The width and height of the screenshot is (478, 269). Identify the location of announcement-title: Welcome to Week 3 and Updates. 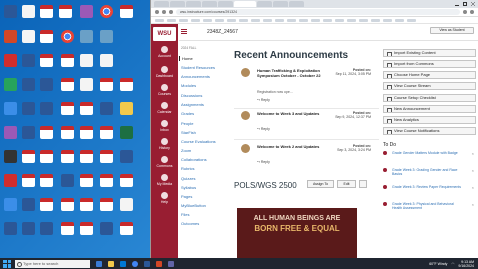
(291, 113).